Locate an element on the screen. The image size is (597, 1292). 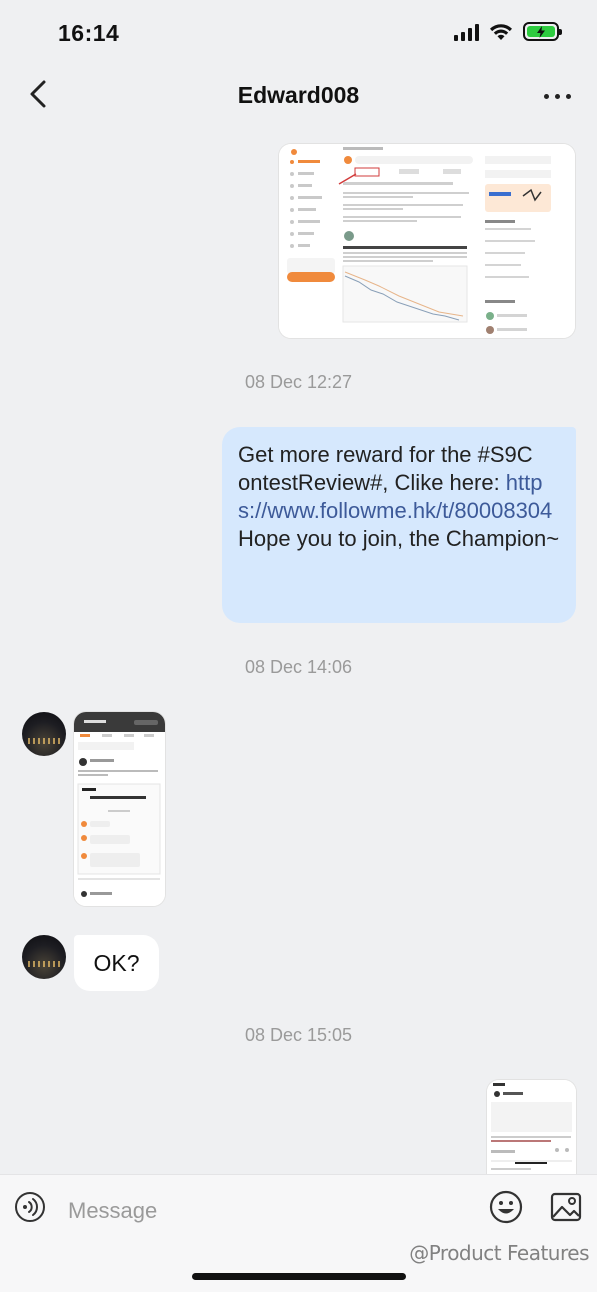
status-bar: 16:14 is located at coordinates (298, 31).